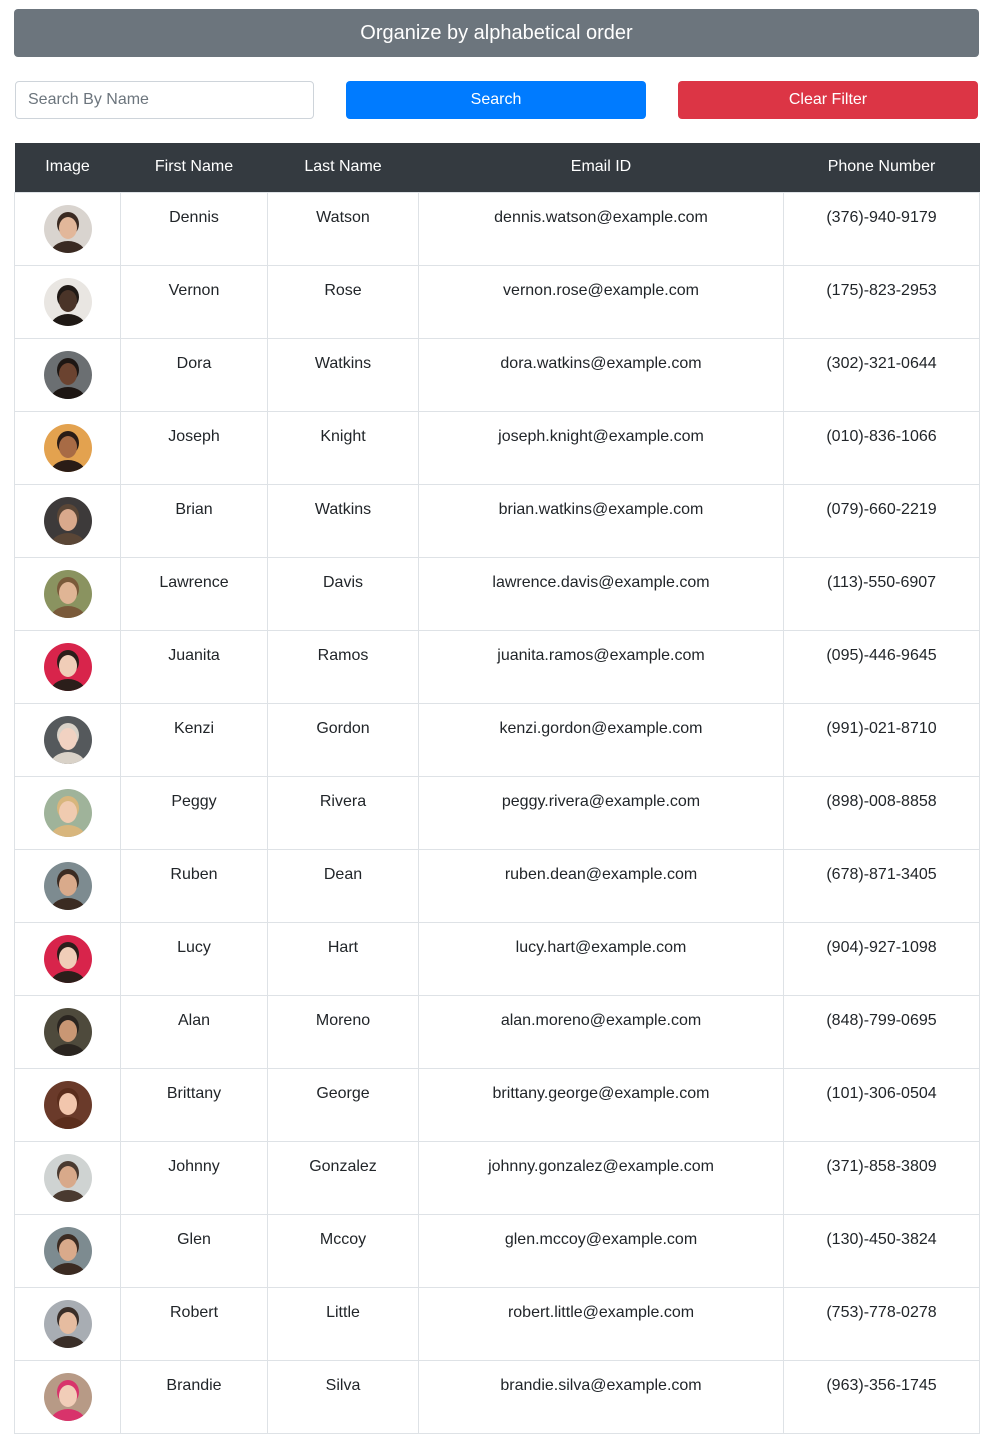  I want to click on email-cell: glen.mccoy@example.com, so click(601, 1250).